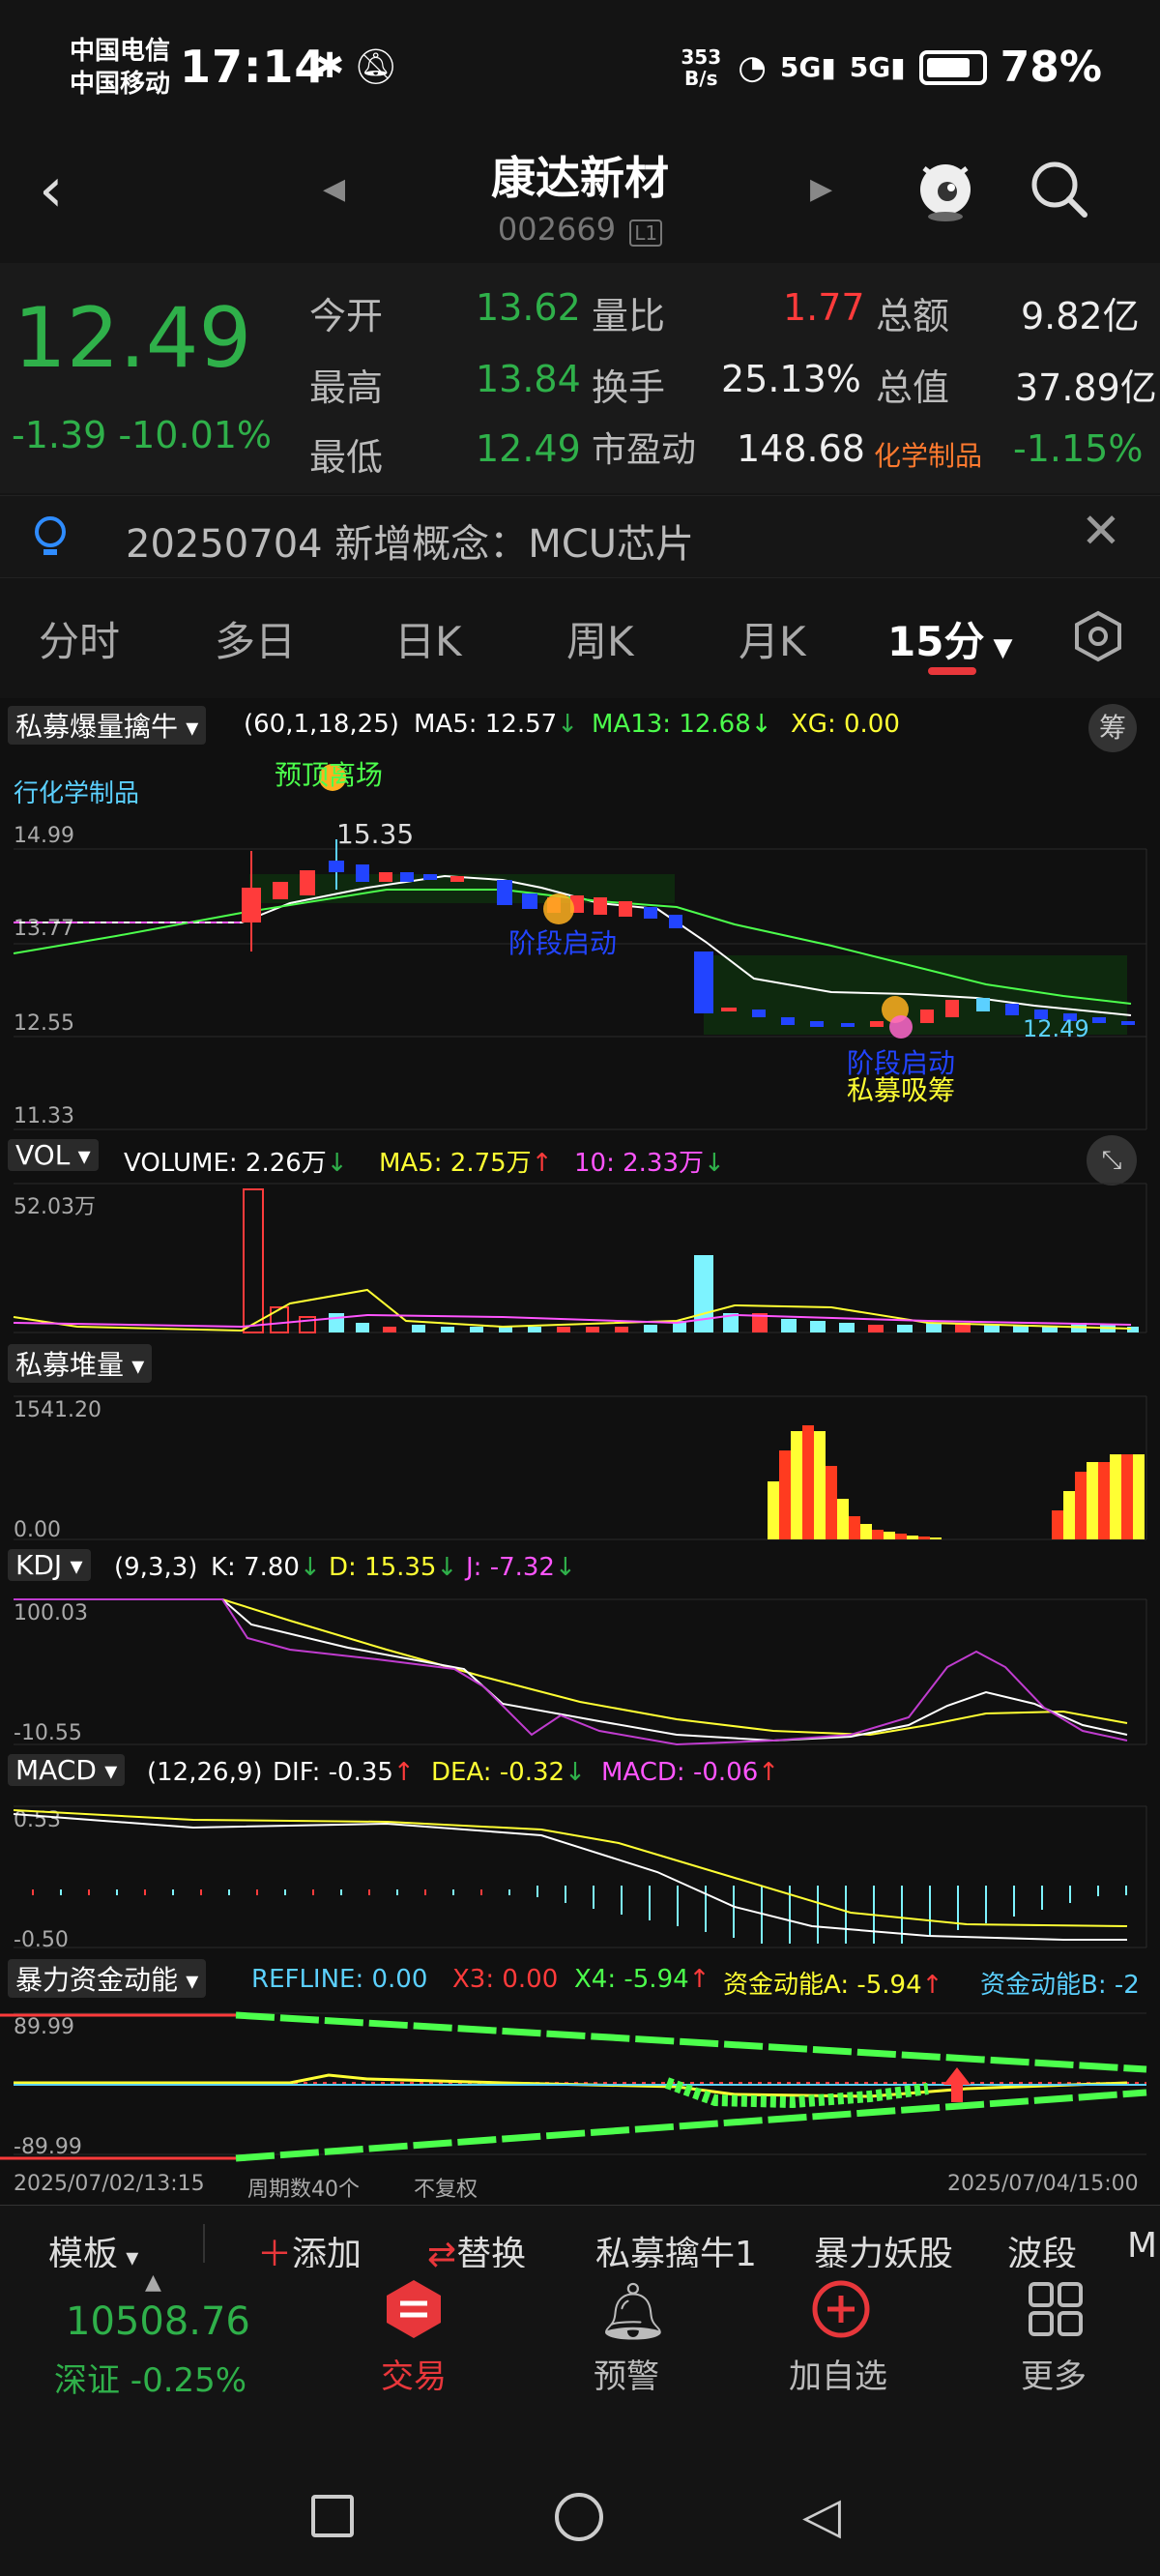 The image size is (1160, 2576). I want to click on dock-watch-label: 加自选, so click(838, 2373).